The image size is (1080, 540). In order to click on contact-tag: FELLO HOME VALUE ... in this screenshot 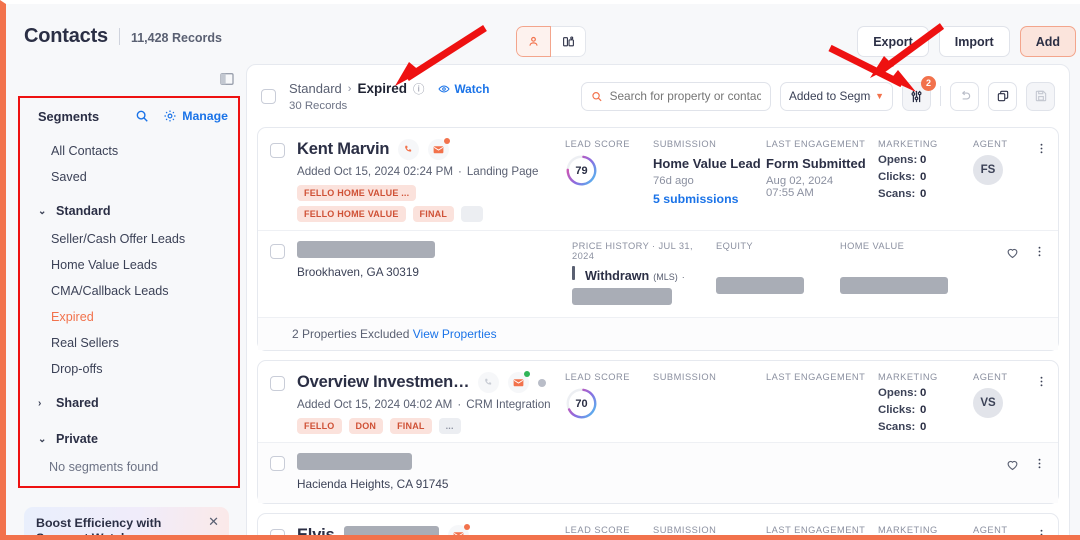, I will do `click(357, 193)`.